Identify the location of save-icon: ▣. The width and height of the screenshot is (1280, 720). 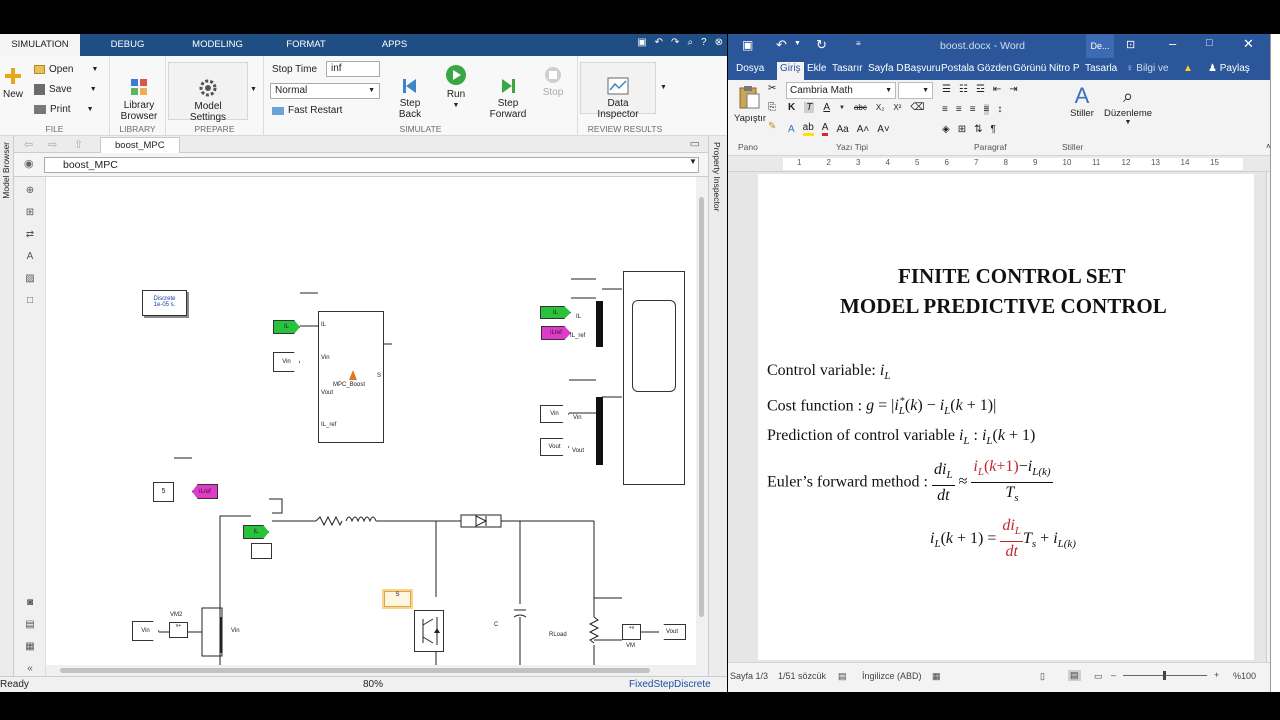
(641, 42).